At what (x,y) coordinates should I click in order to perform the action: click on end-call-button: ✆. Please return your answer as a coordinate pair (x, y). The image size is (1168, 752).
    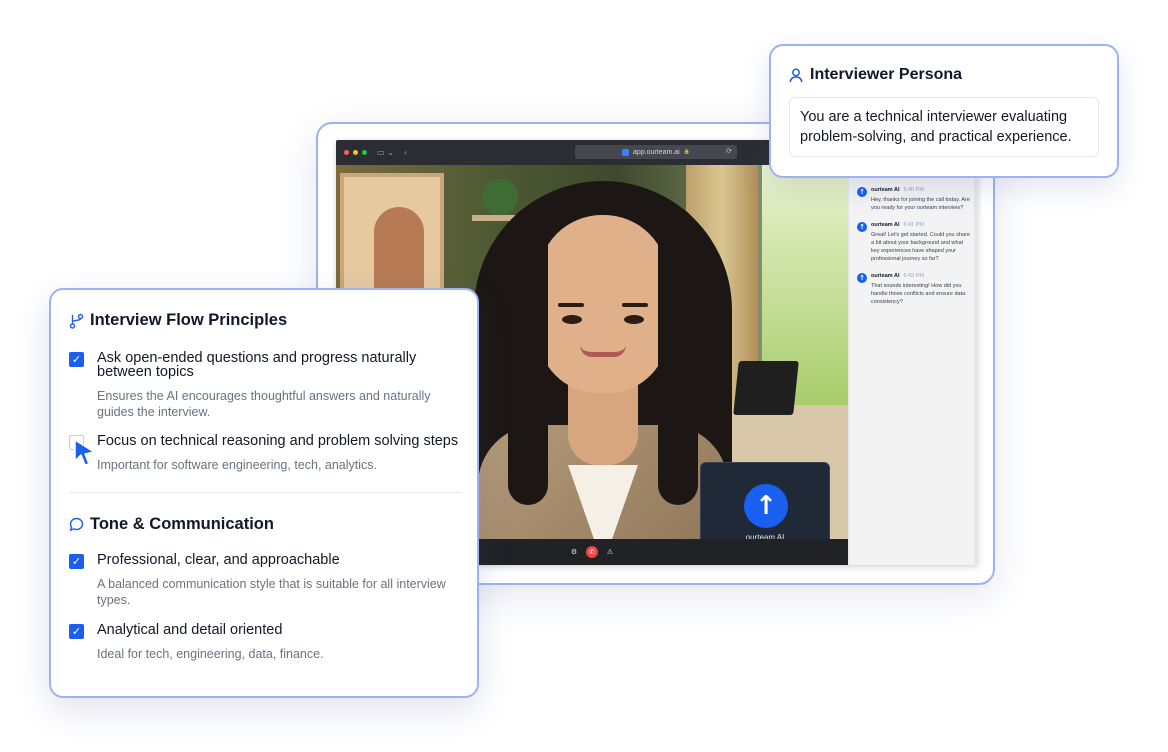
    Looking at the image, I should click on (592, 552).